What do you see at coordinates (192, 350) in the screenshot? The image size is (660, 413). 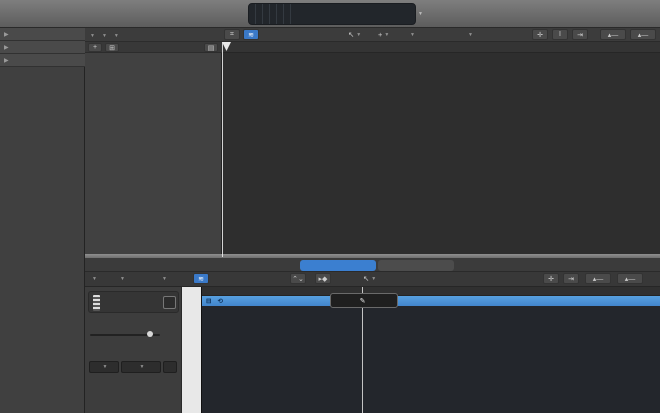 I see `piano-keyboard` at bounding box center [192, 350].